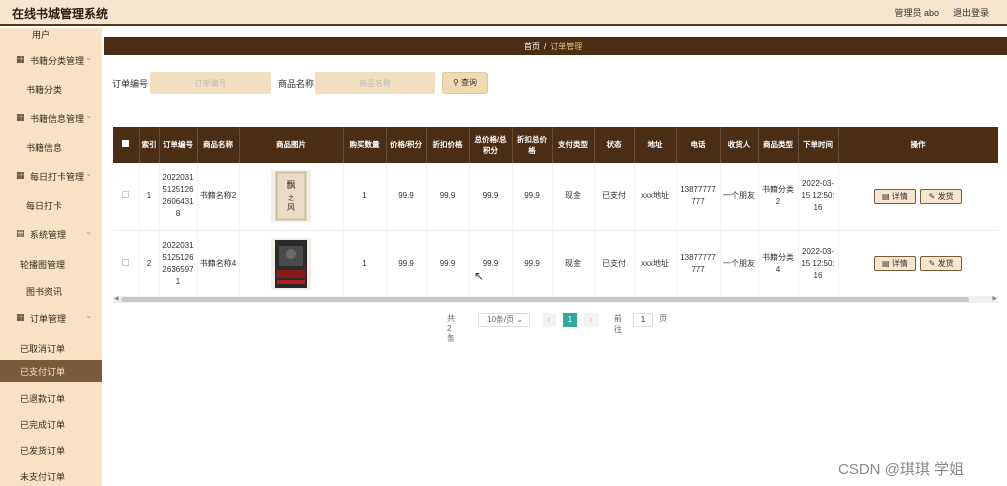 The width and height of the screenshot is (1007, 486). Describe the element at coordinates (448, 145) in the screenshot. I see `col-header: 折扣价格` at that location.